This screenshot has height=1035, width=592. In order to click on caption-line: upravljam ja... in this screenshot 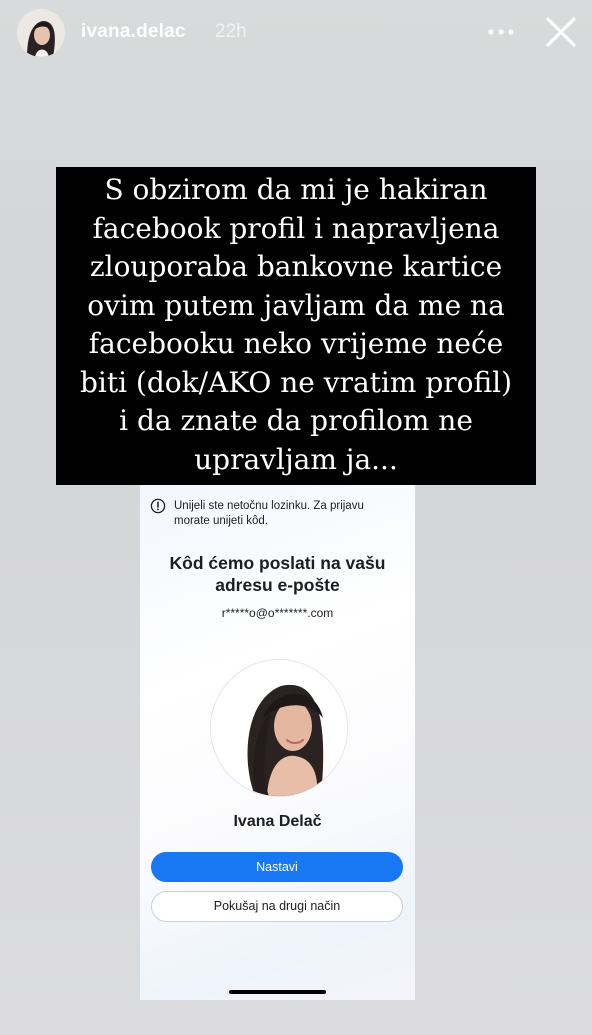, I will do `click(296, 459)`.